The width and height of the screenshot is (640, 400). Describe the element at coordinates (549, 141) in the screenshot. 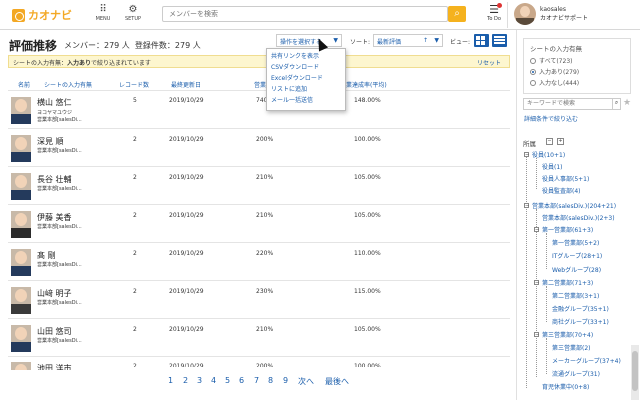

I see `collapse-all-button: −` at that location.